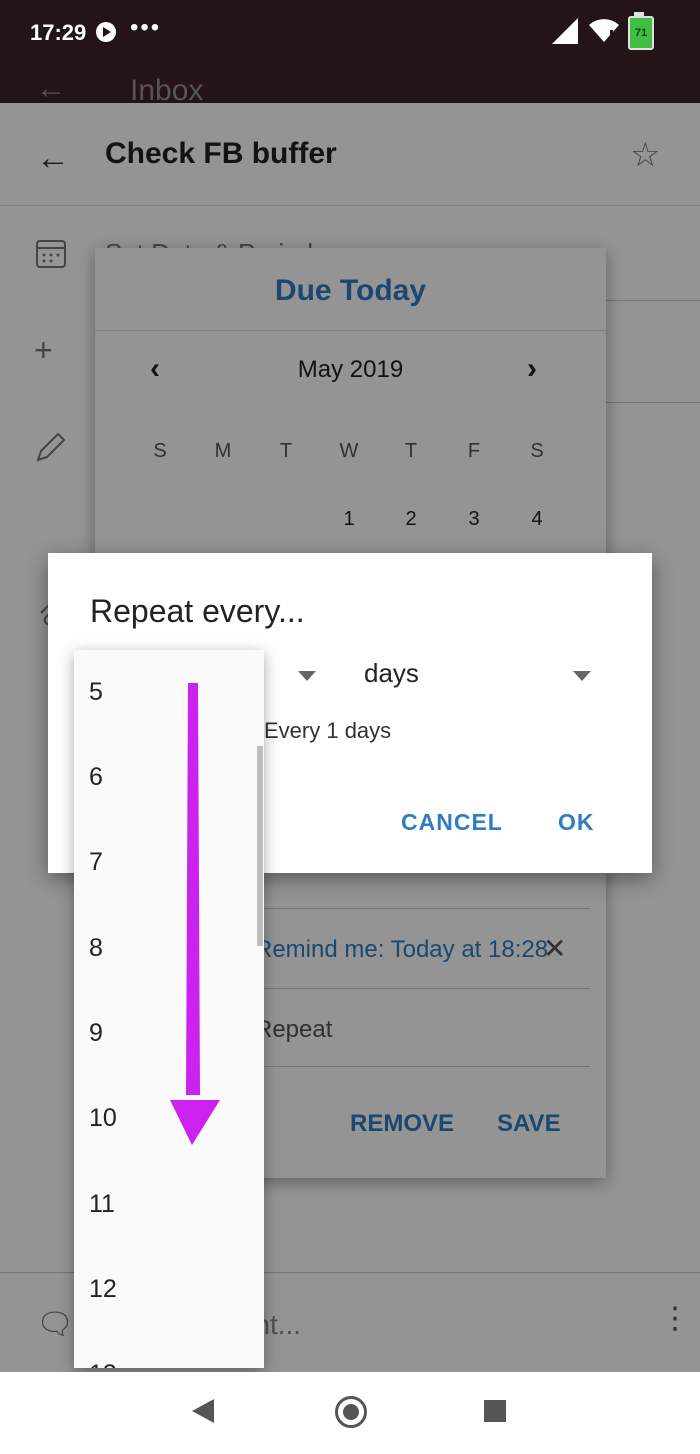 Image resolution: width=700 pixels, height=1454 pixels. Describe the element at coordinates (169, 1289) in the screenshot. I see `dropdown-option: 12` at that location.